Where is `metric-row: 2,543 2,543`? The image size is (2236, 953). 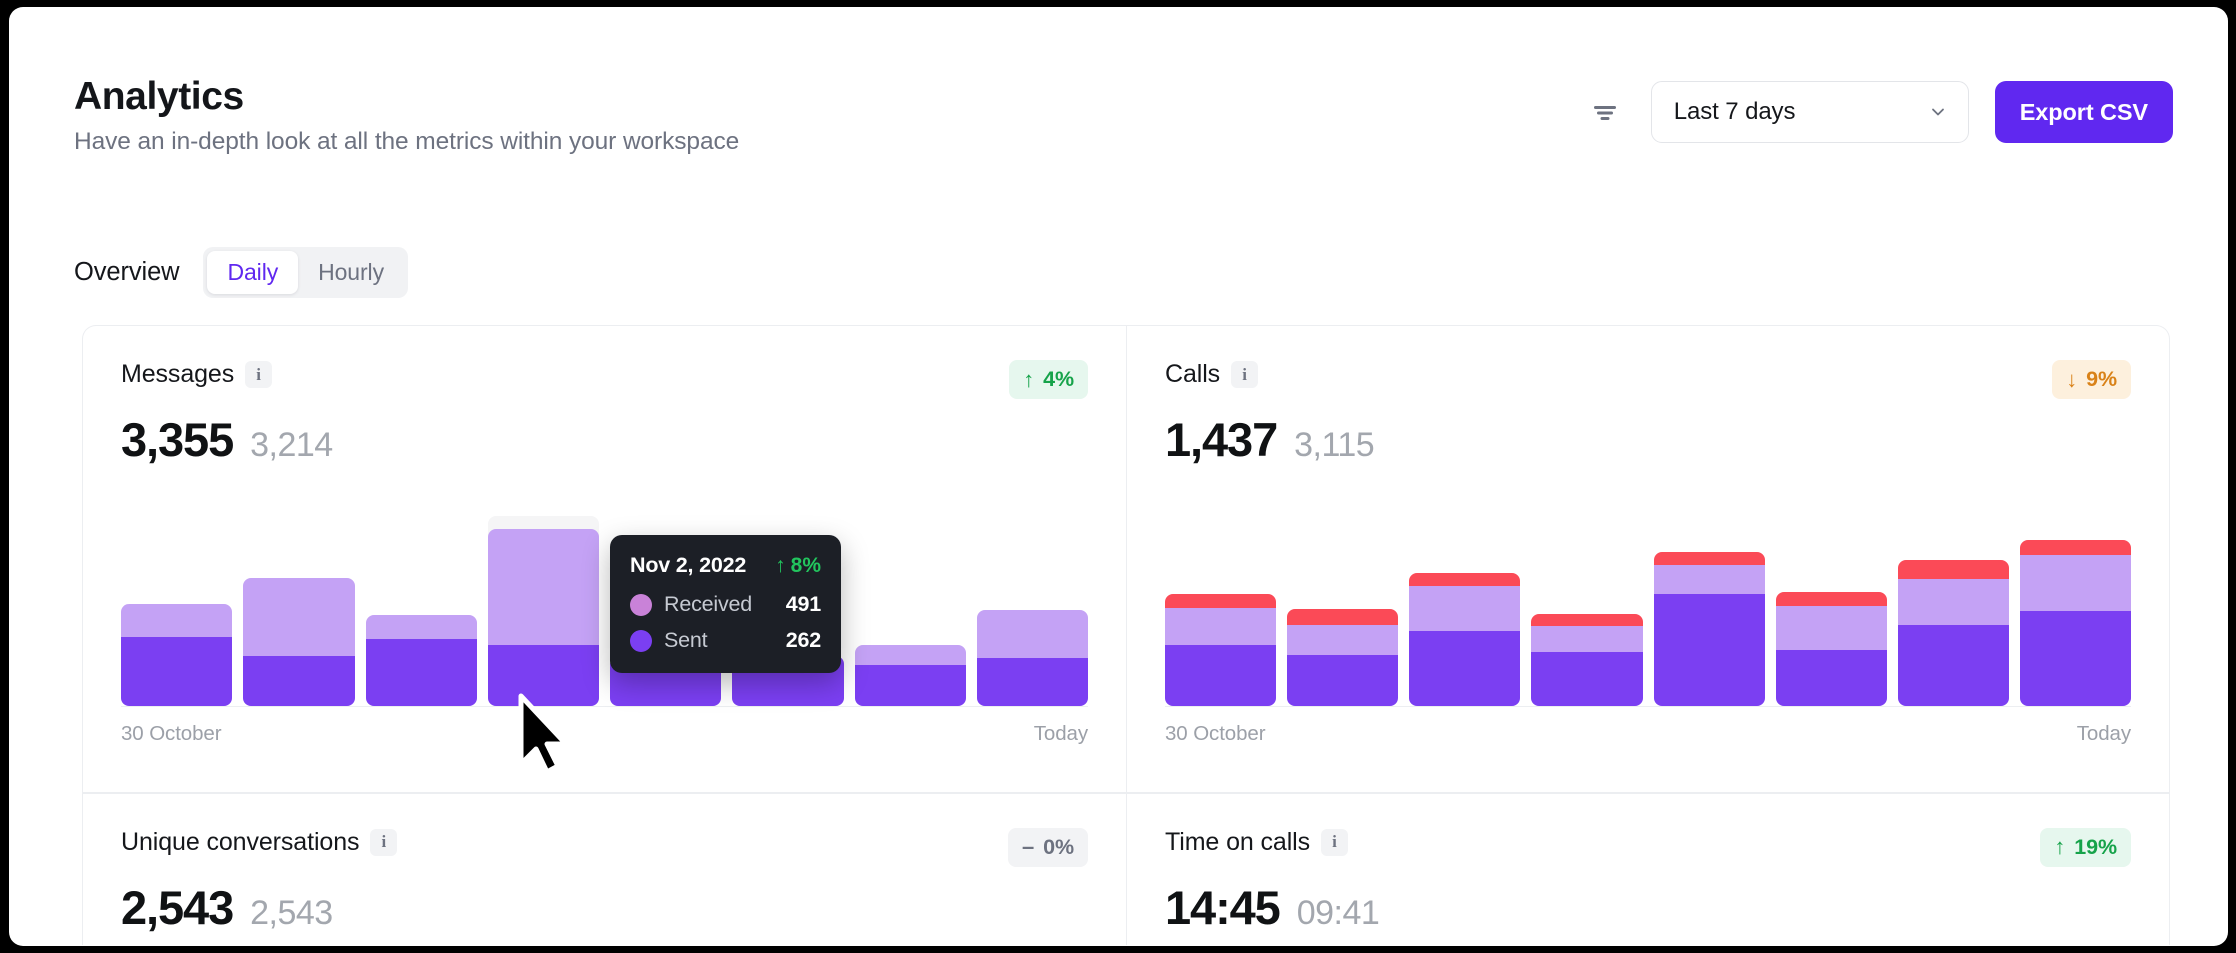 metric-row: 2,543 2,543 is located at coordinates (604, 907).